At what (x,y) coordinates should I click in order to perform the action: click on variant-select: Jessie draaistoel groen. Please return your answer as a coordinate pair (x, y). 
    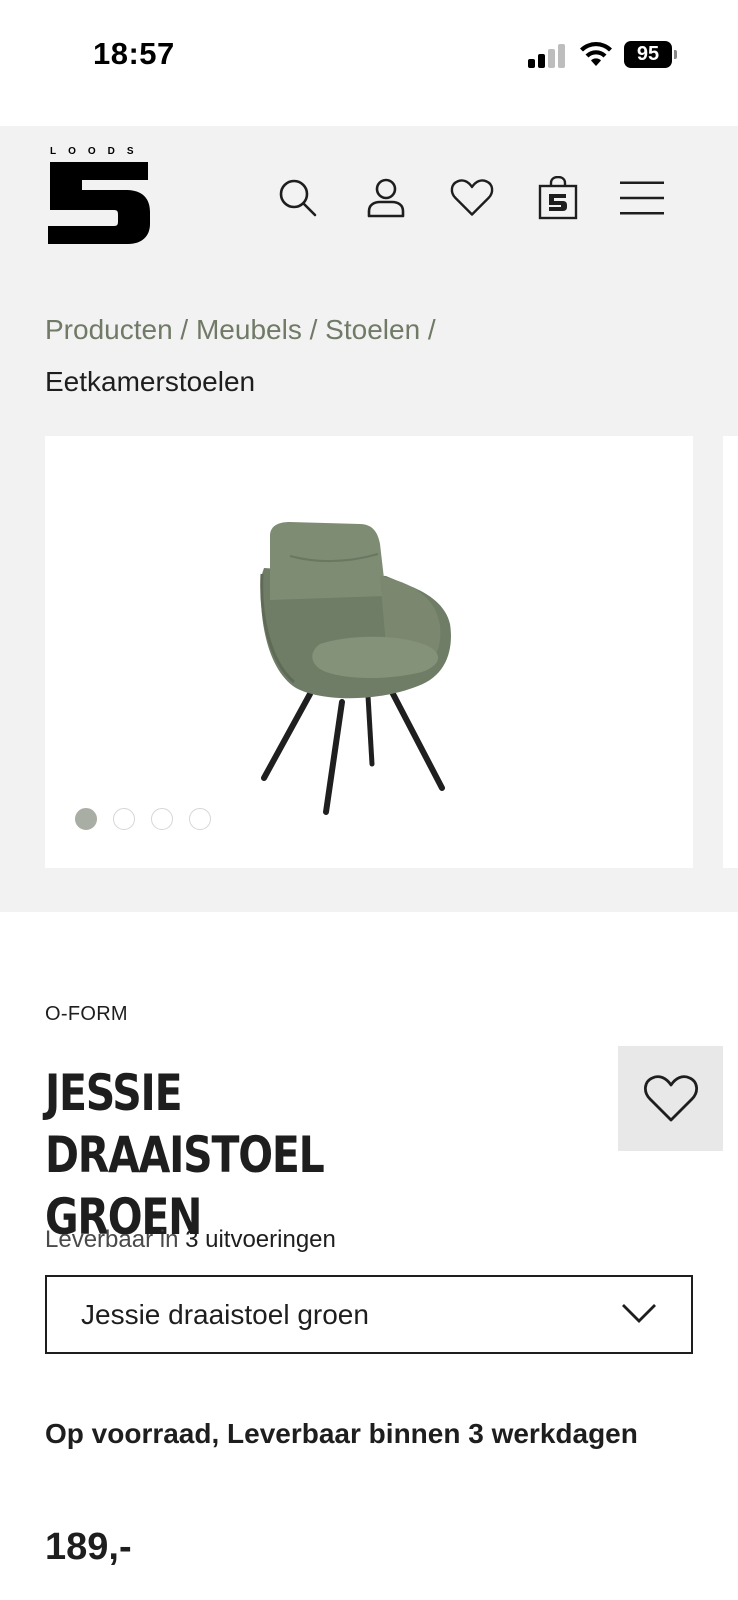
    Looking at the image, I should click on (369, 1314).